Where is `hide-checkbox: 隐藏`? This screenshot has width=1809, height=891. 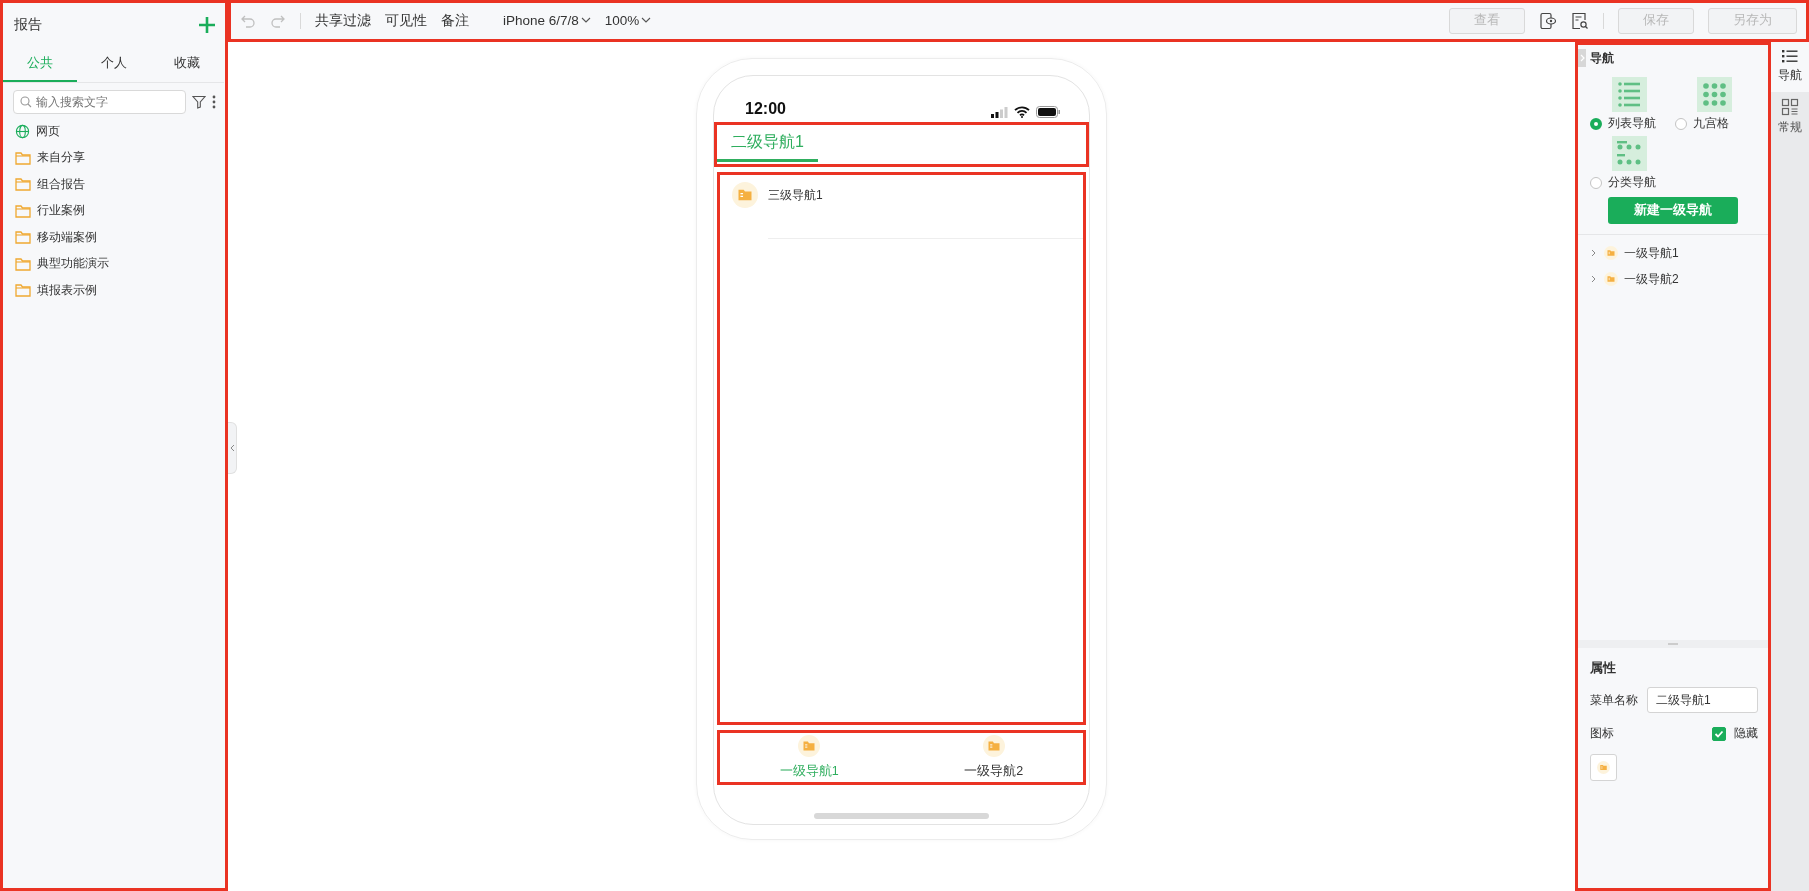 hide-checkbox: 隐藏 is located at coordinates (1735, 733).